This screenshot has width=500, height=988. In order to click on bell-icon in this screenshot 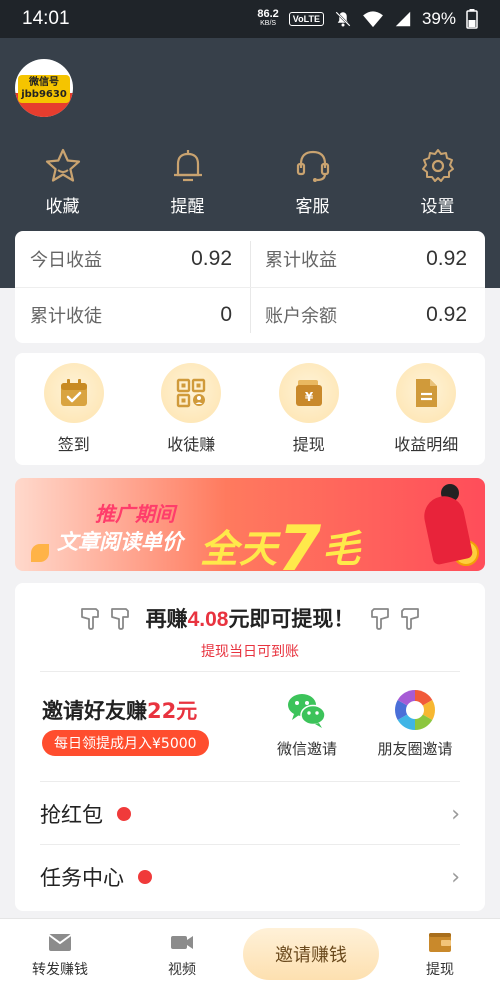, I will do `click(187, 166)`.